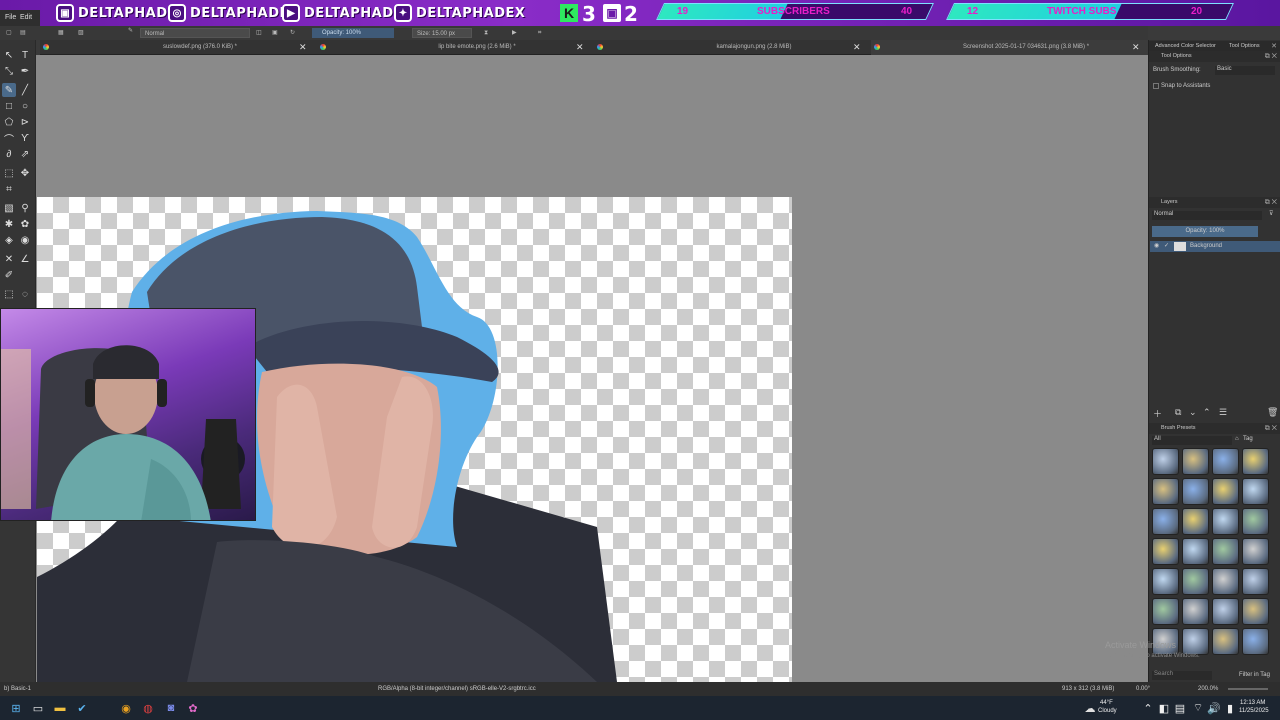  Describe the element at coordinates (1248, 439) in the screenshot. I see `tag-label: Tag` at that location.